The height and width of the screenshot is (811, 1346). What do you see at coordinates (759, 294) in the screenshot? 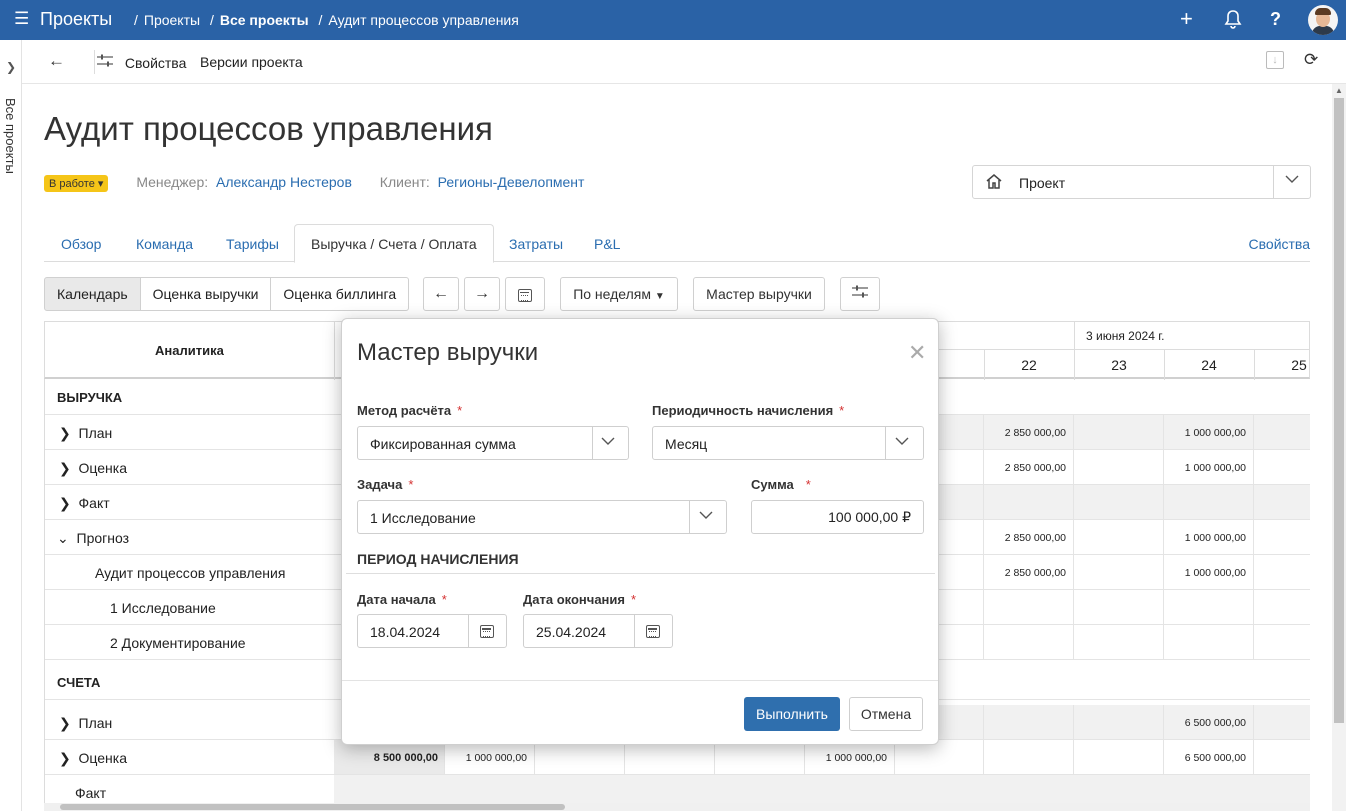
I see `revenue-wizard-button: Мастер выручки` at bounding box center [759, 294].